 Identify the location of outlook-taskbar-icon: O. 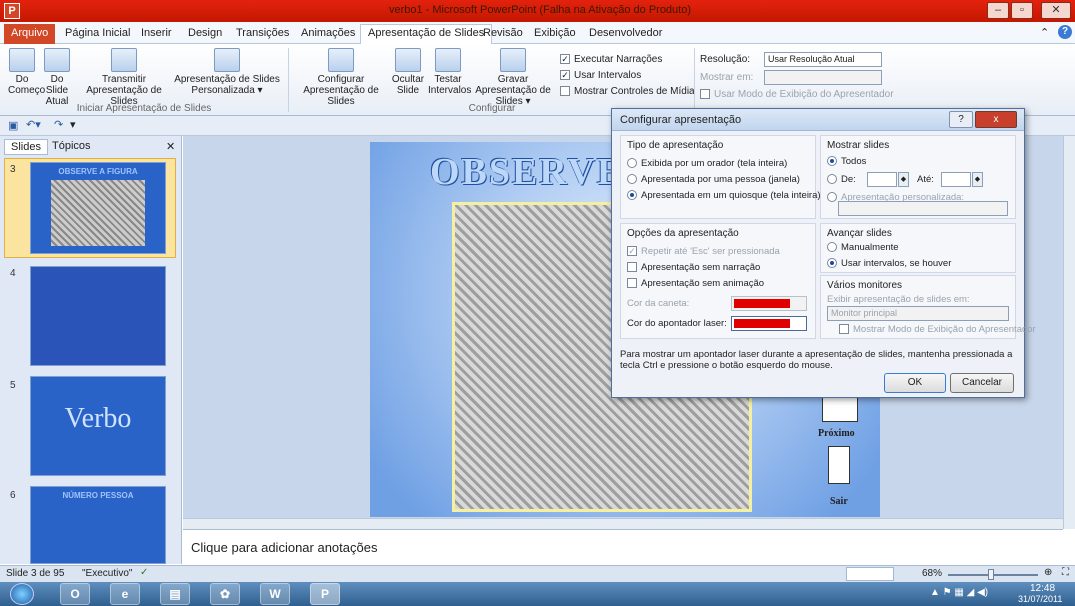
(75, 594).